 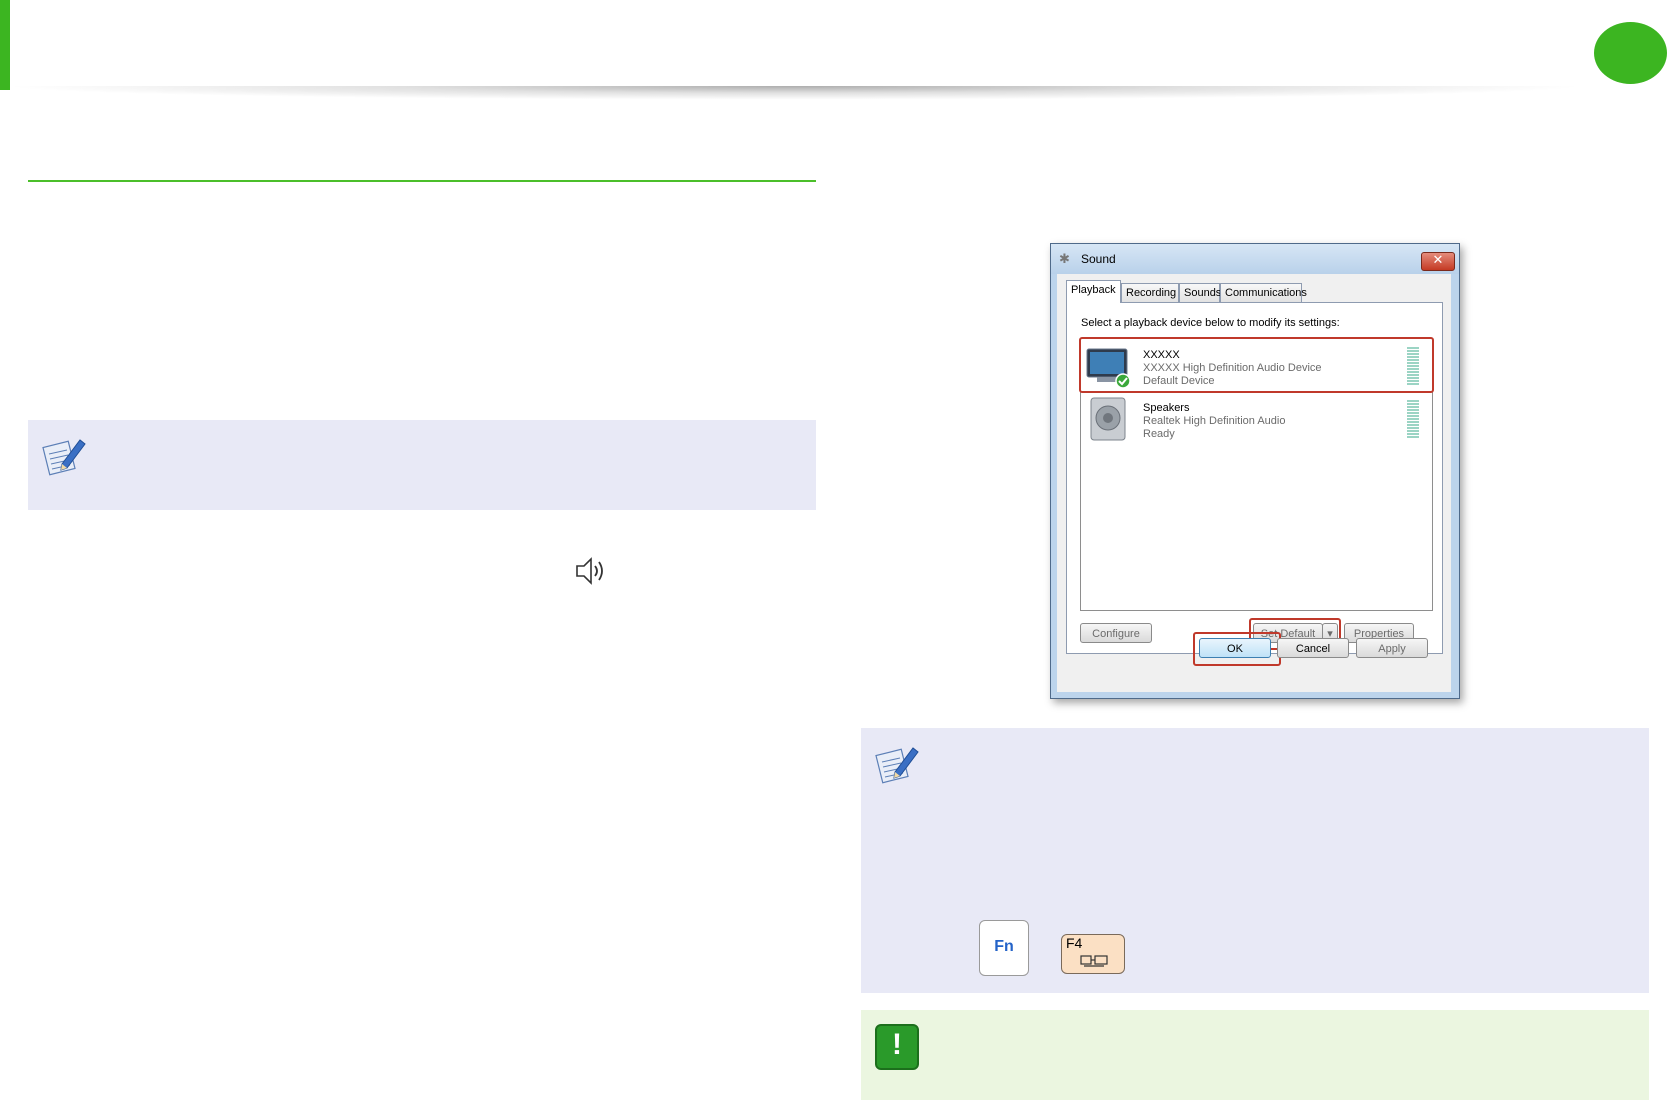 I want to click on cancel-button: Cancel, so click(x=1313, y=648).